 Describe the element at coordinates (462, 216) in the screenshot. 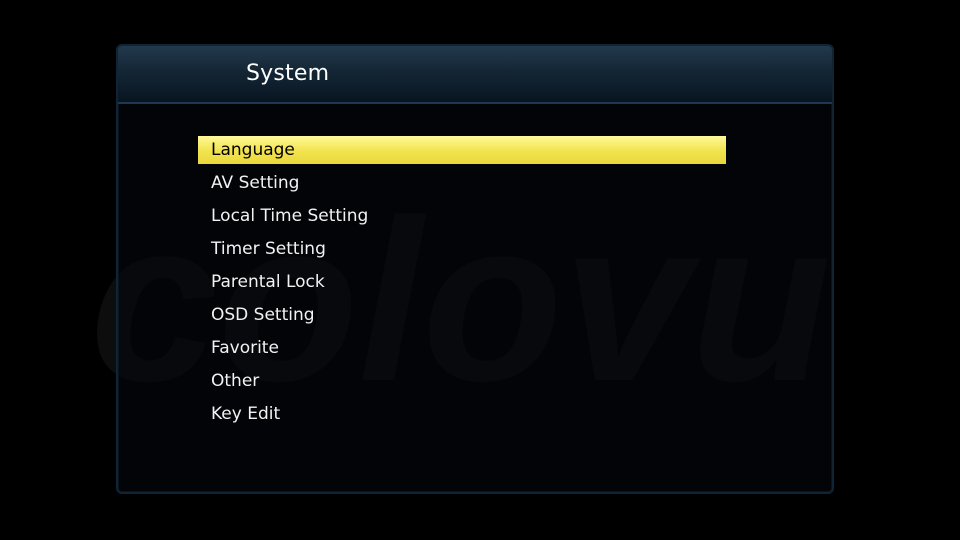

I see `menu-item-local-time-setting: Local Time Setting` at that location.